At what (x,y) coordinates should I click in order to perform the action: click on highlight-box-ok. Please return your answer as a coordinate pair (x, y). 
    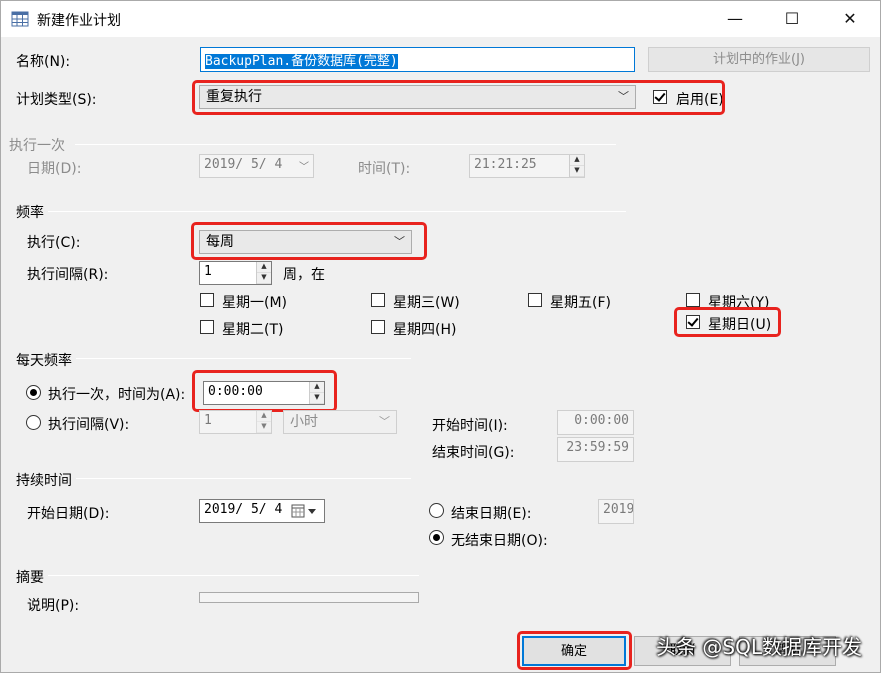
    Looking at the image, I should click on (574, 650).